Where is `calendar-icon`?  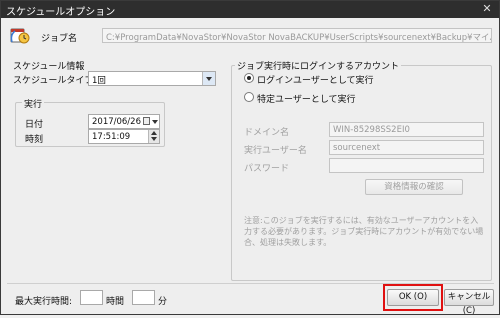 calendar-icon is located at coordinates (146, 121).